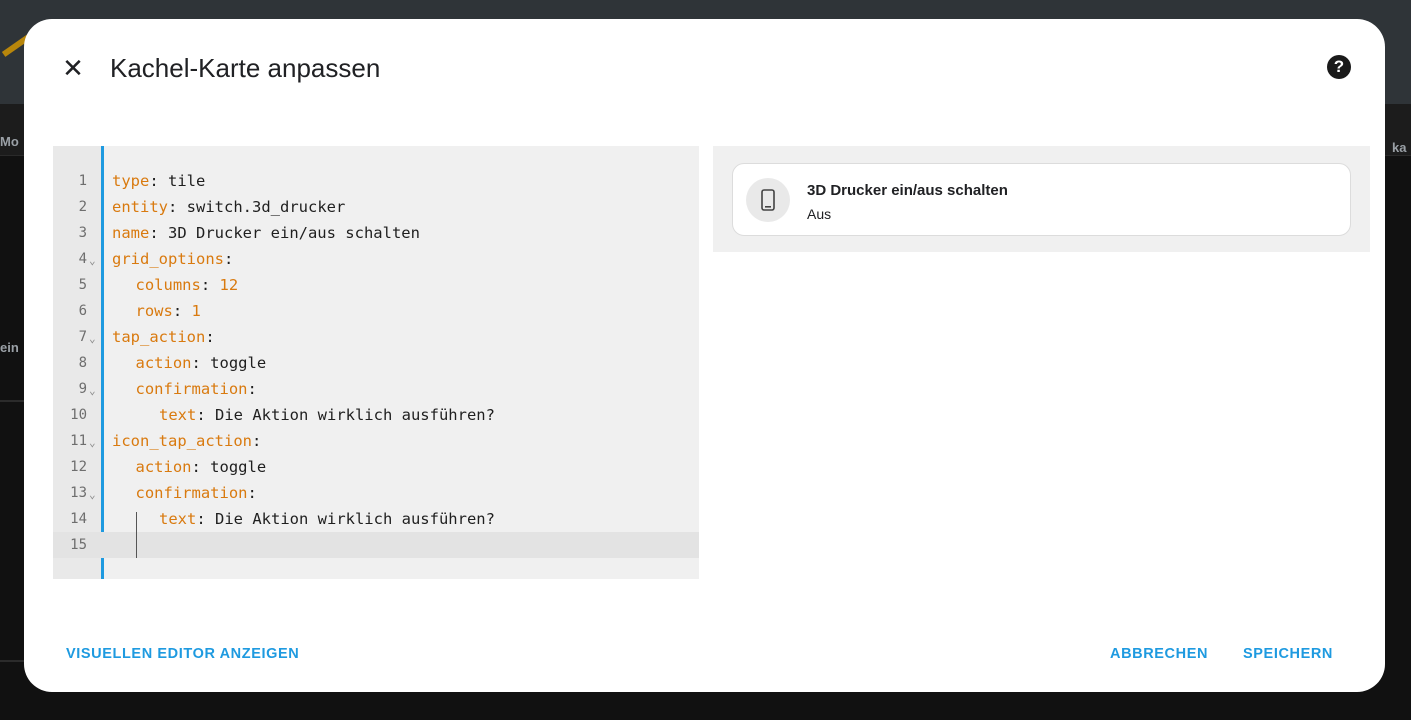  What do you see at coordinates (1159, 654) in the screenshot?
I see `cancel-button: ABBRECHEN` at bounding box center [1159, 654].